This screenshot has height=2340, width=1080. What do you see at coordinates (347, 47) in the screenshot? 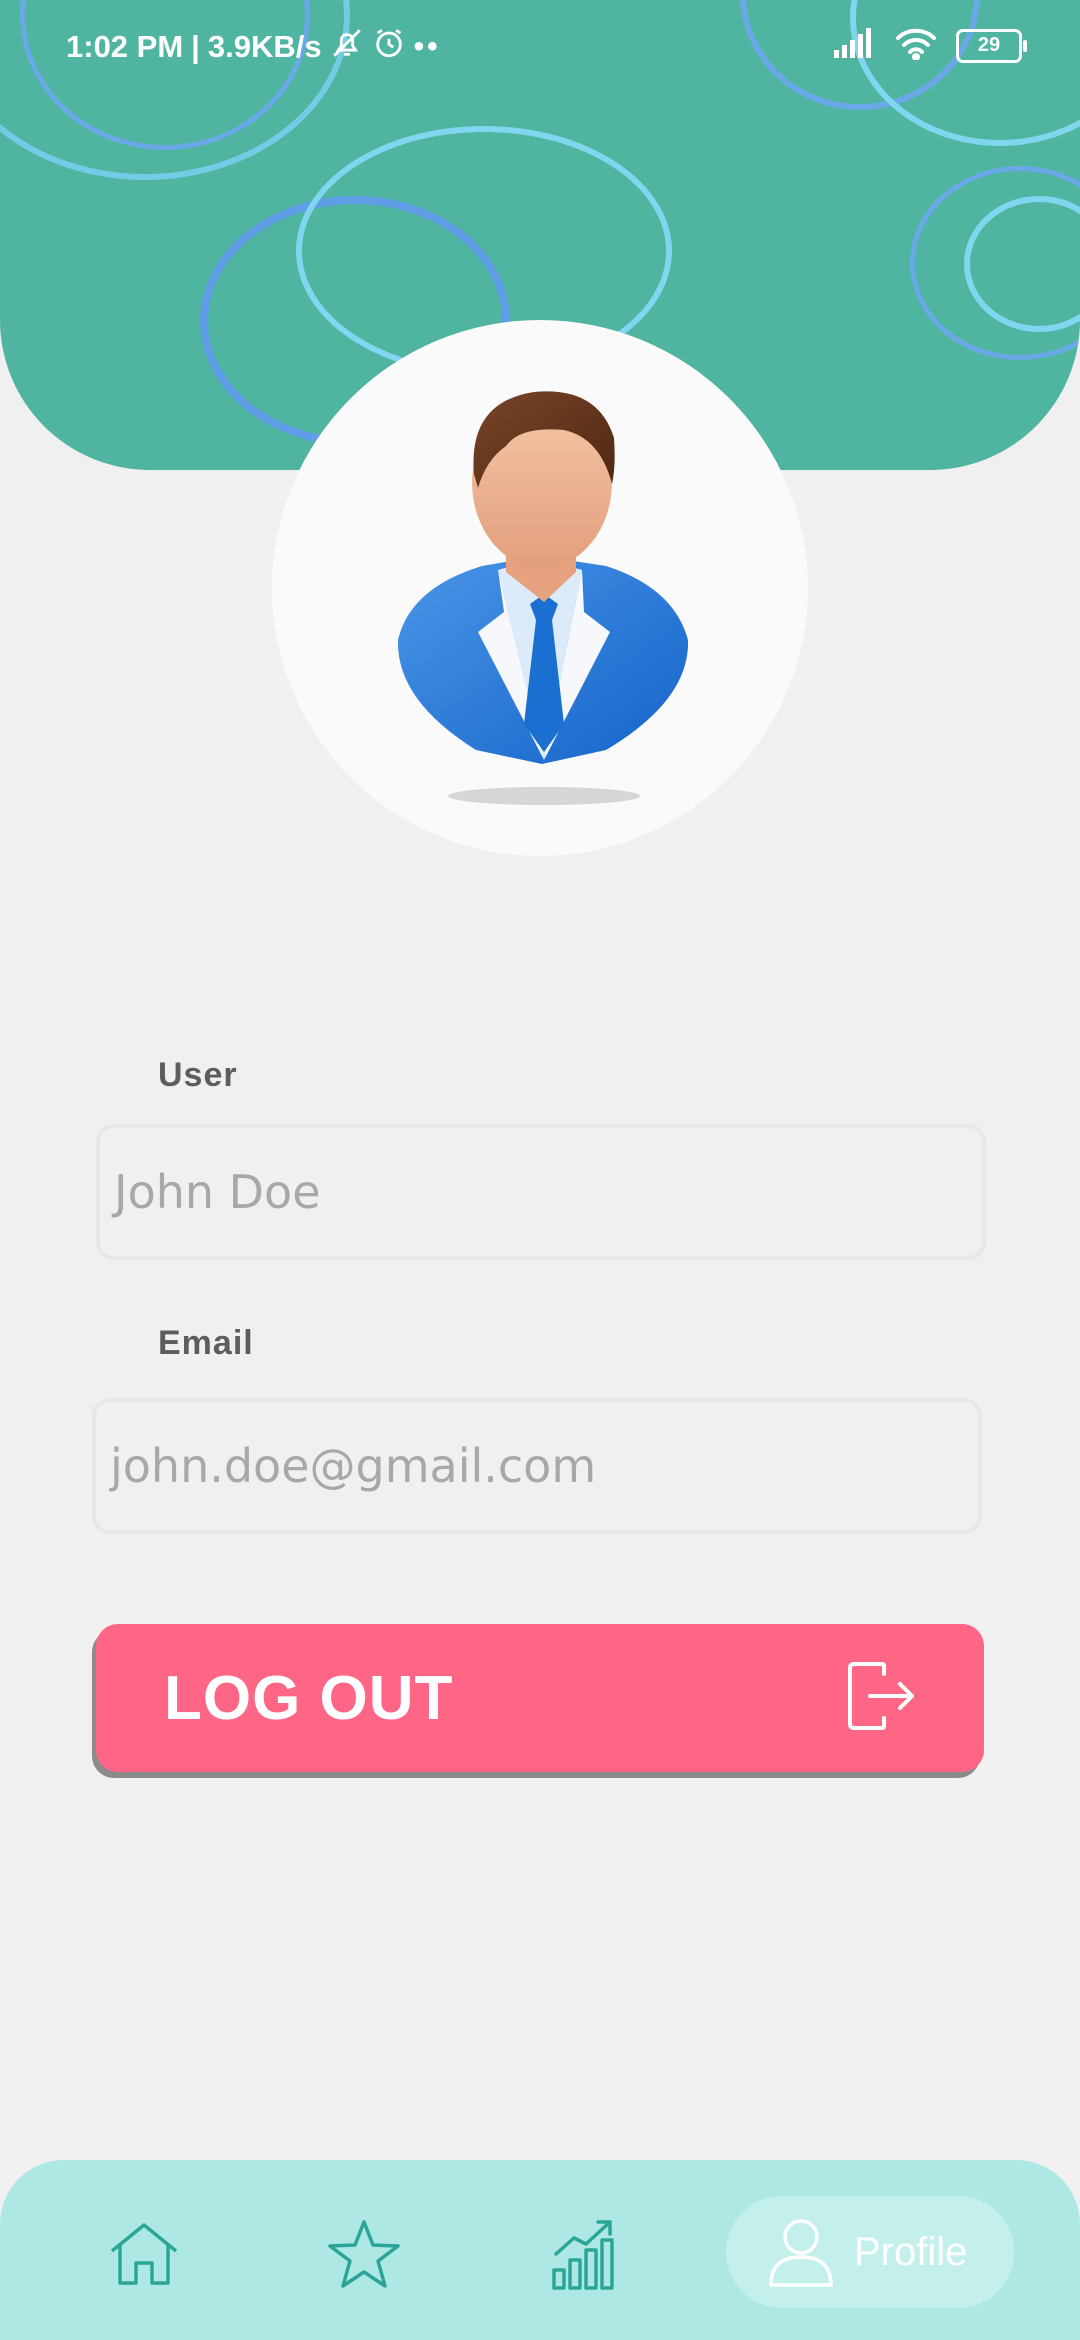
I see `mute-icon` at bounding box center [347, 47].